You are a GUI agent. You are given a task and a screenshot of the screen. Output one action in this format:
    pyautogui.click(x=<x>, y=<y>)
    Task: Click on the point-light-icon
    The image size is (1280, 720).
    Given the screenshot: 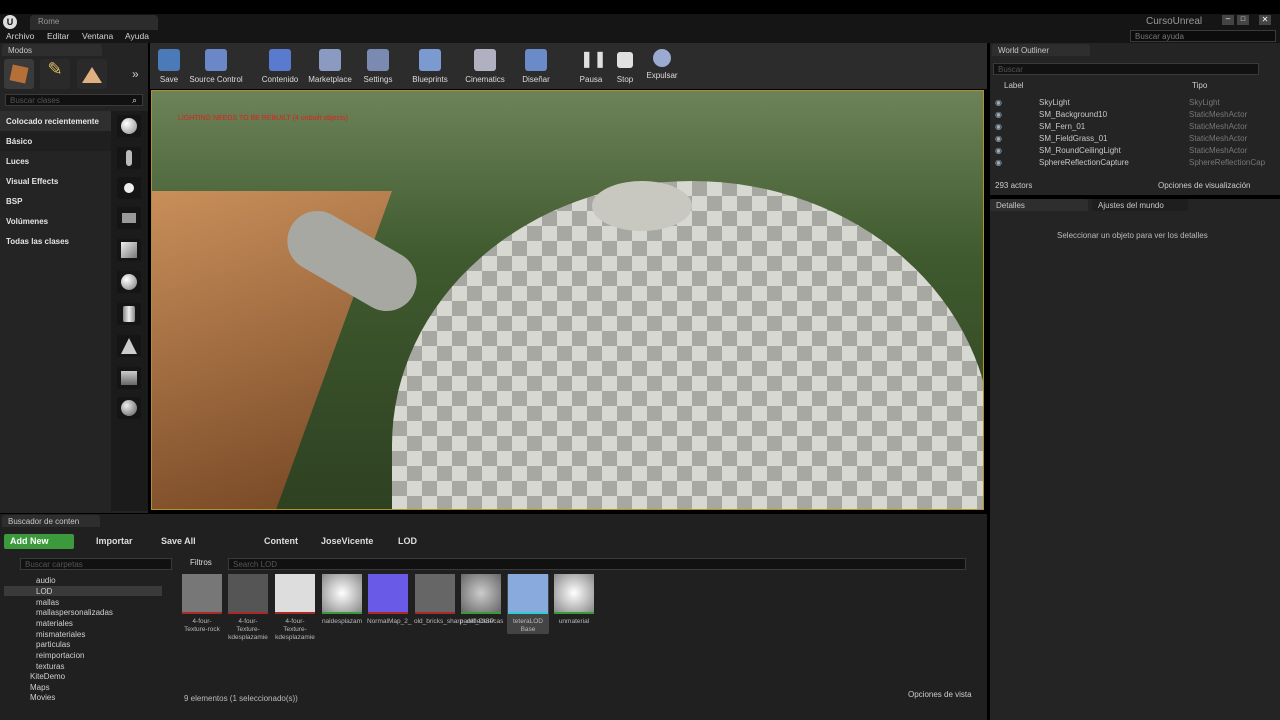 What is the action you would take?
    pyautogui.click(x=129, y=188)
    